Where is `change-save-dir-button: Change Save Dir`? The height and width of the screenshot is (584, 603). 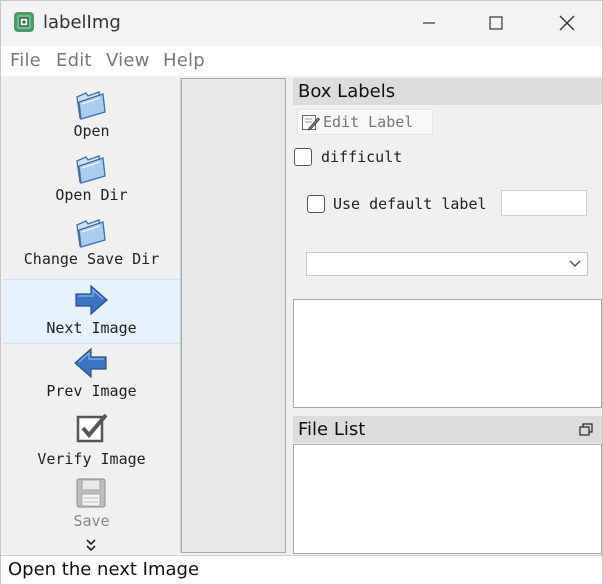
change-save-dir-button: Change Save Dir is located at coordinates (91, 237).